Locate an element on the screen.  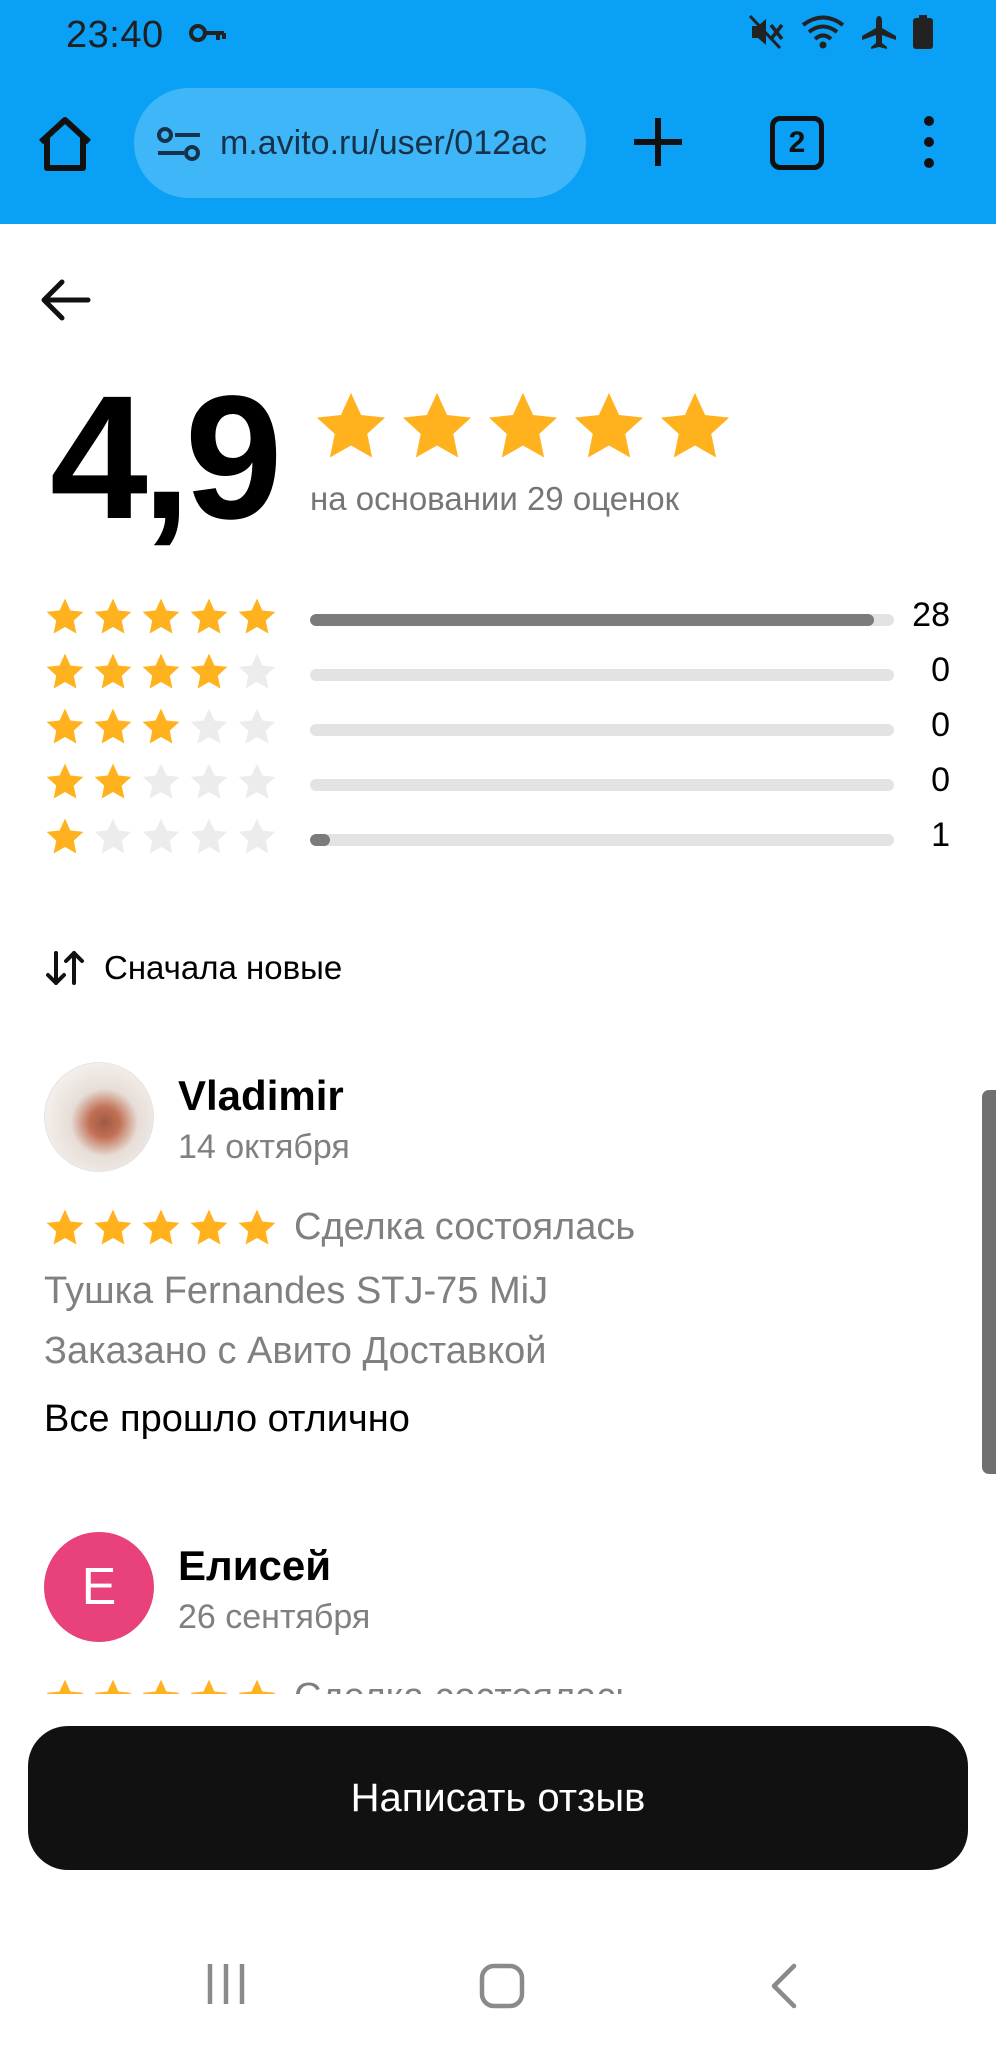
distribution-row-5: 28 is located at coordinates (499, 621).